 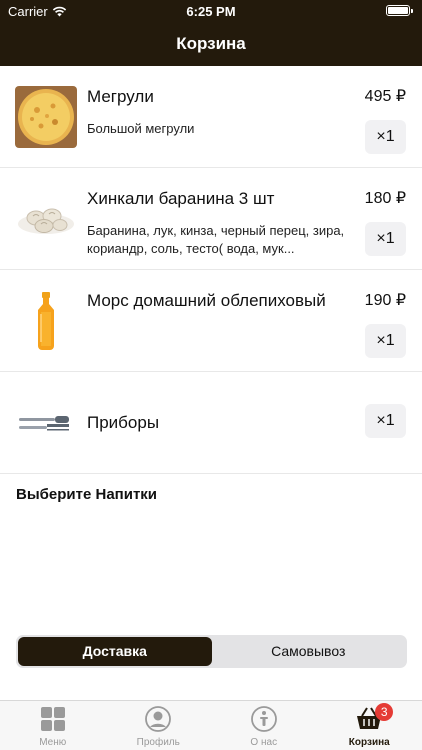 I want to click on tab-profile: Профиль, so click(x=159, y=725).